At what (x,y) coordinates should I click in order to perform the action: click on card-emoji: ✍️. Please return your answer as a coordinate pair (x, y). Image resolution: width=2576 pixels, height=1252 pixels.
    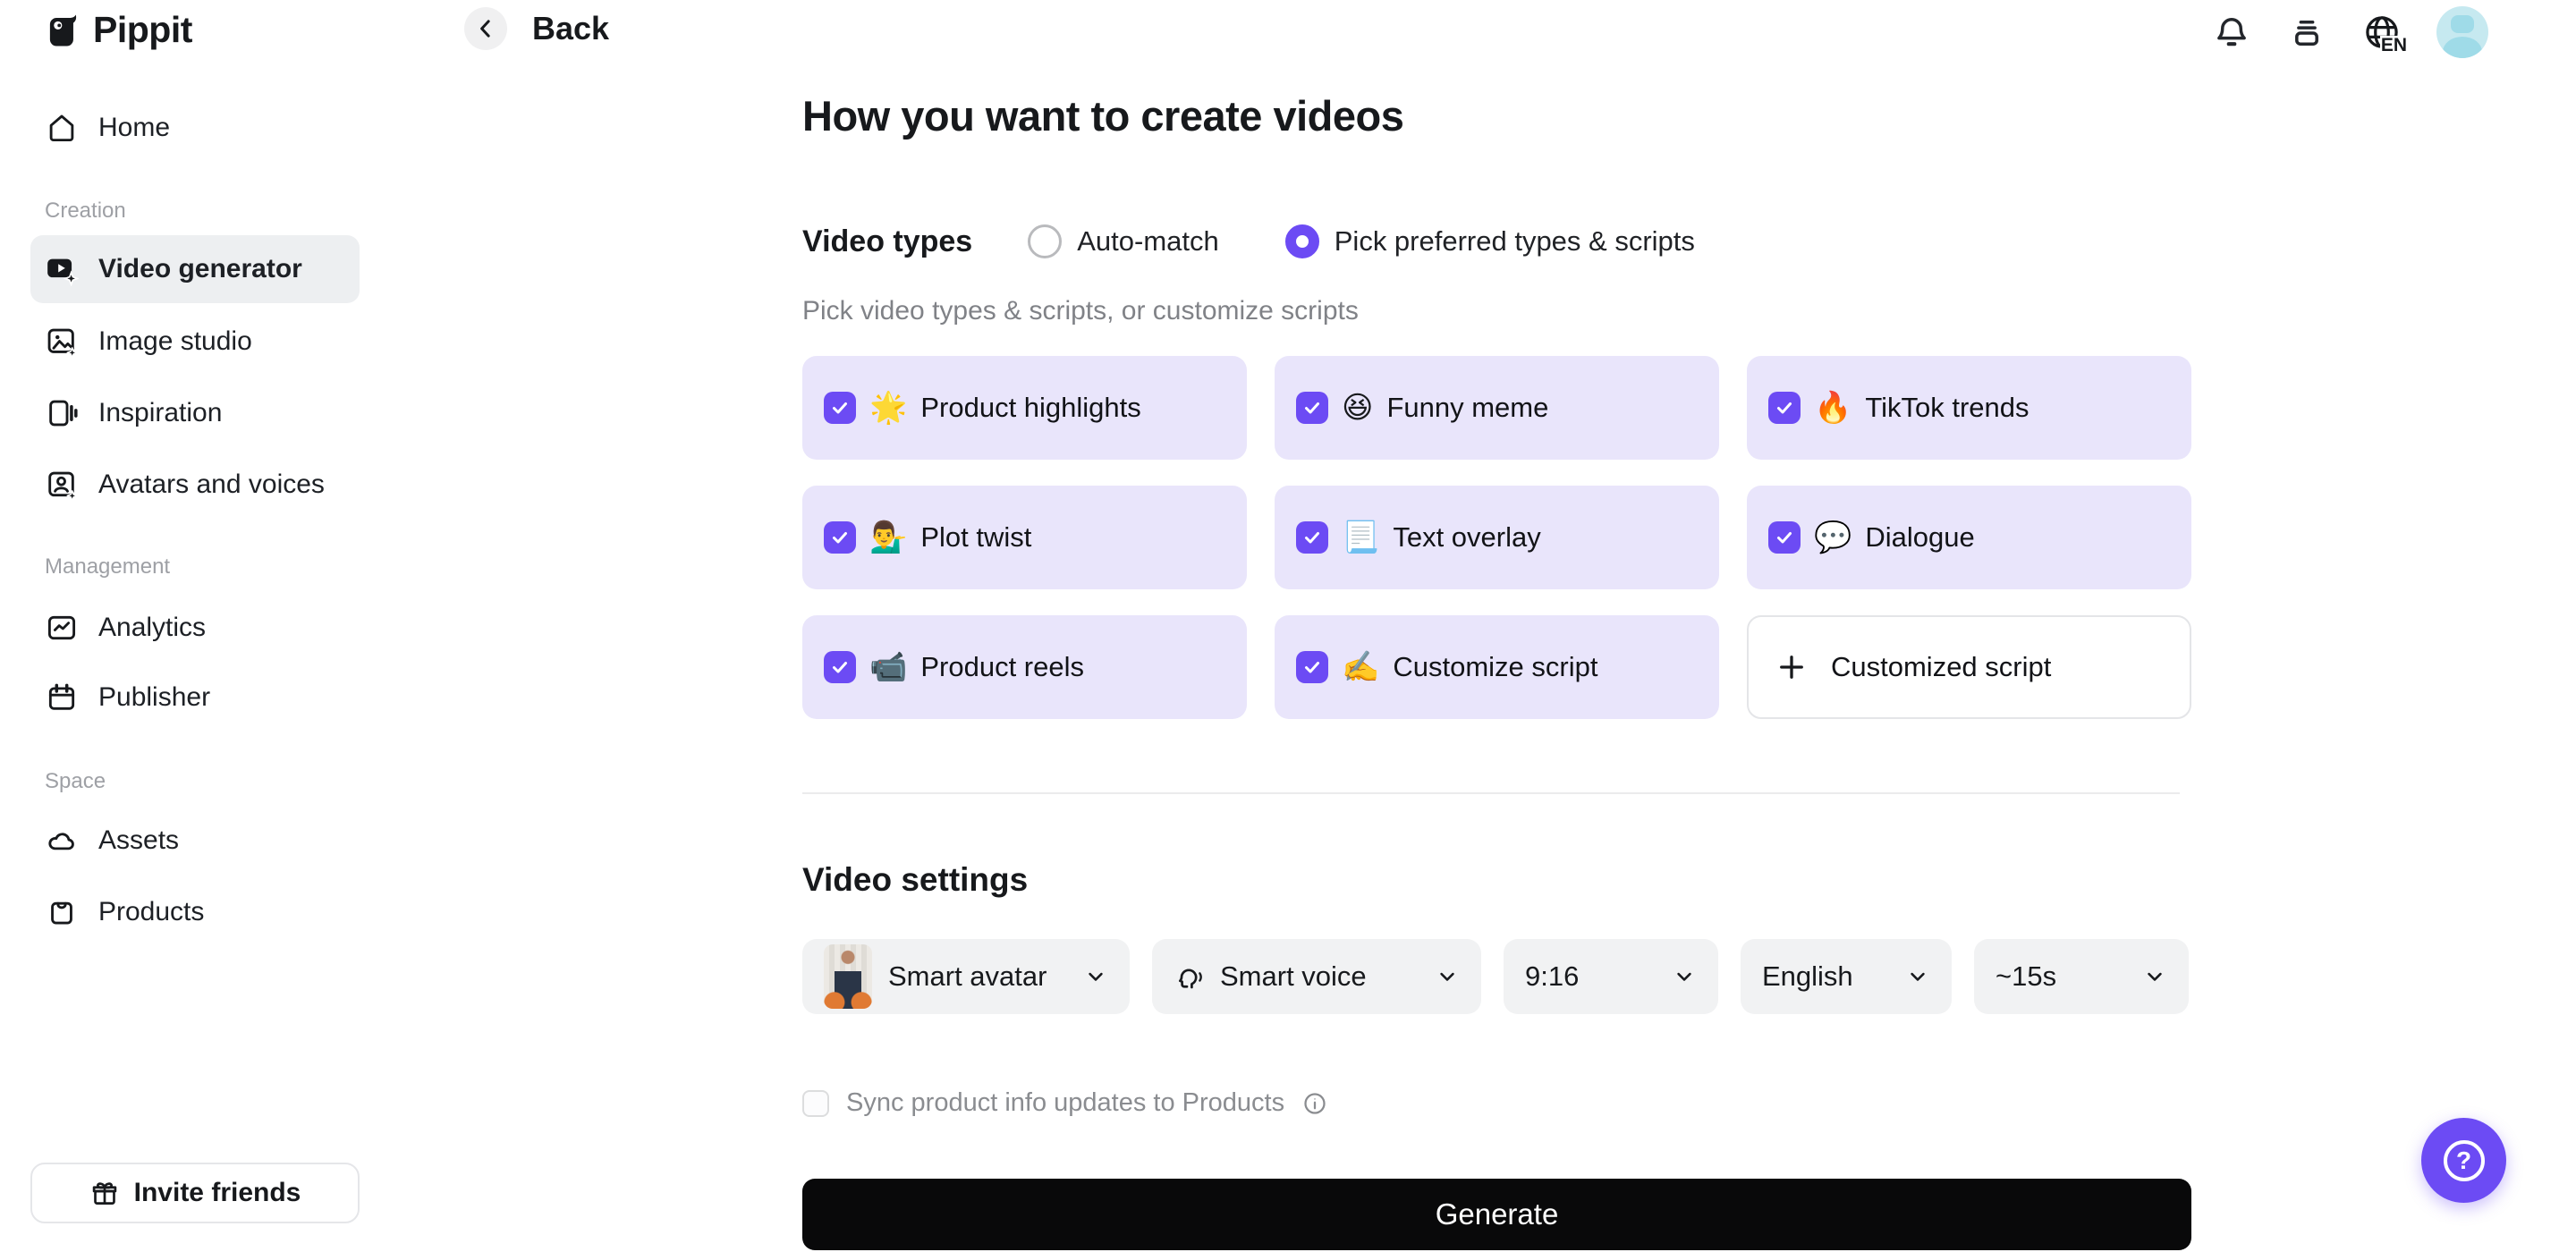
    Looking at the image, I should click on (1361, 667).